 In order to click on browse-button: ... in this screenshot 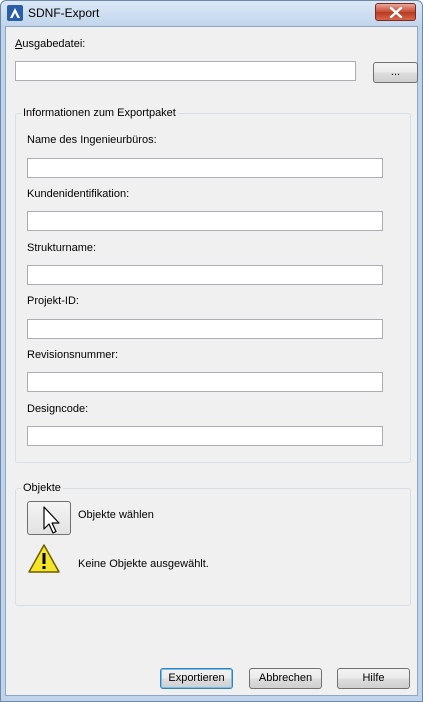, I will do `click(395, 72)`.